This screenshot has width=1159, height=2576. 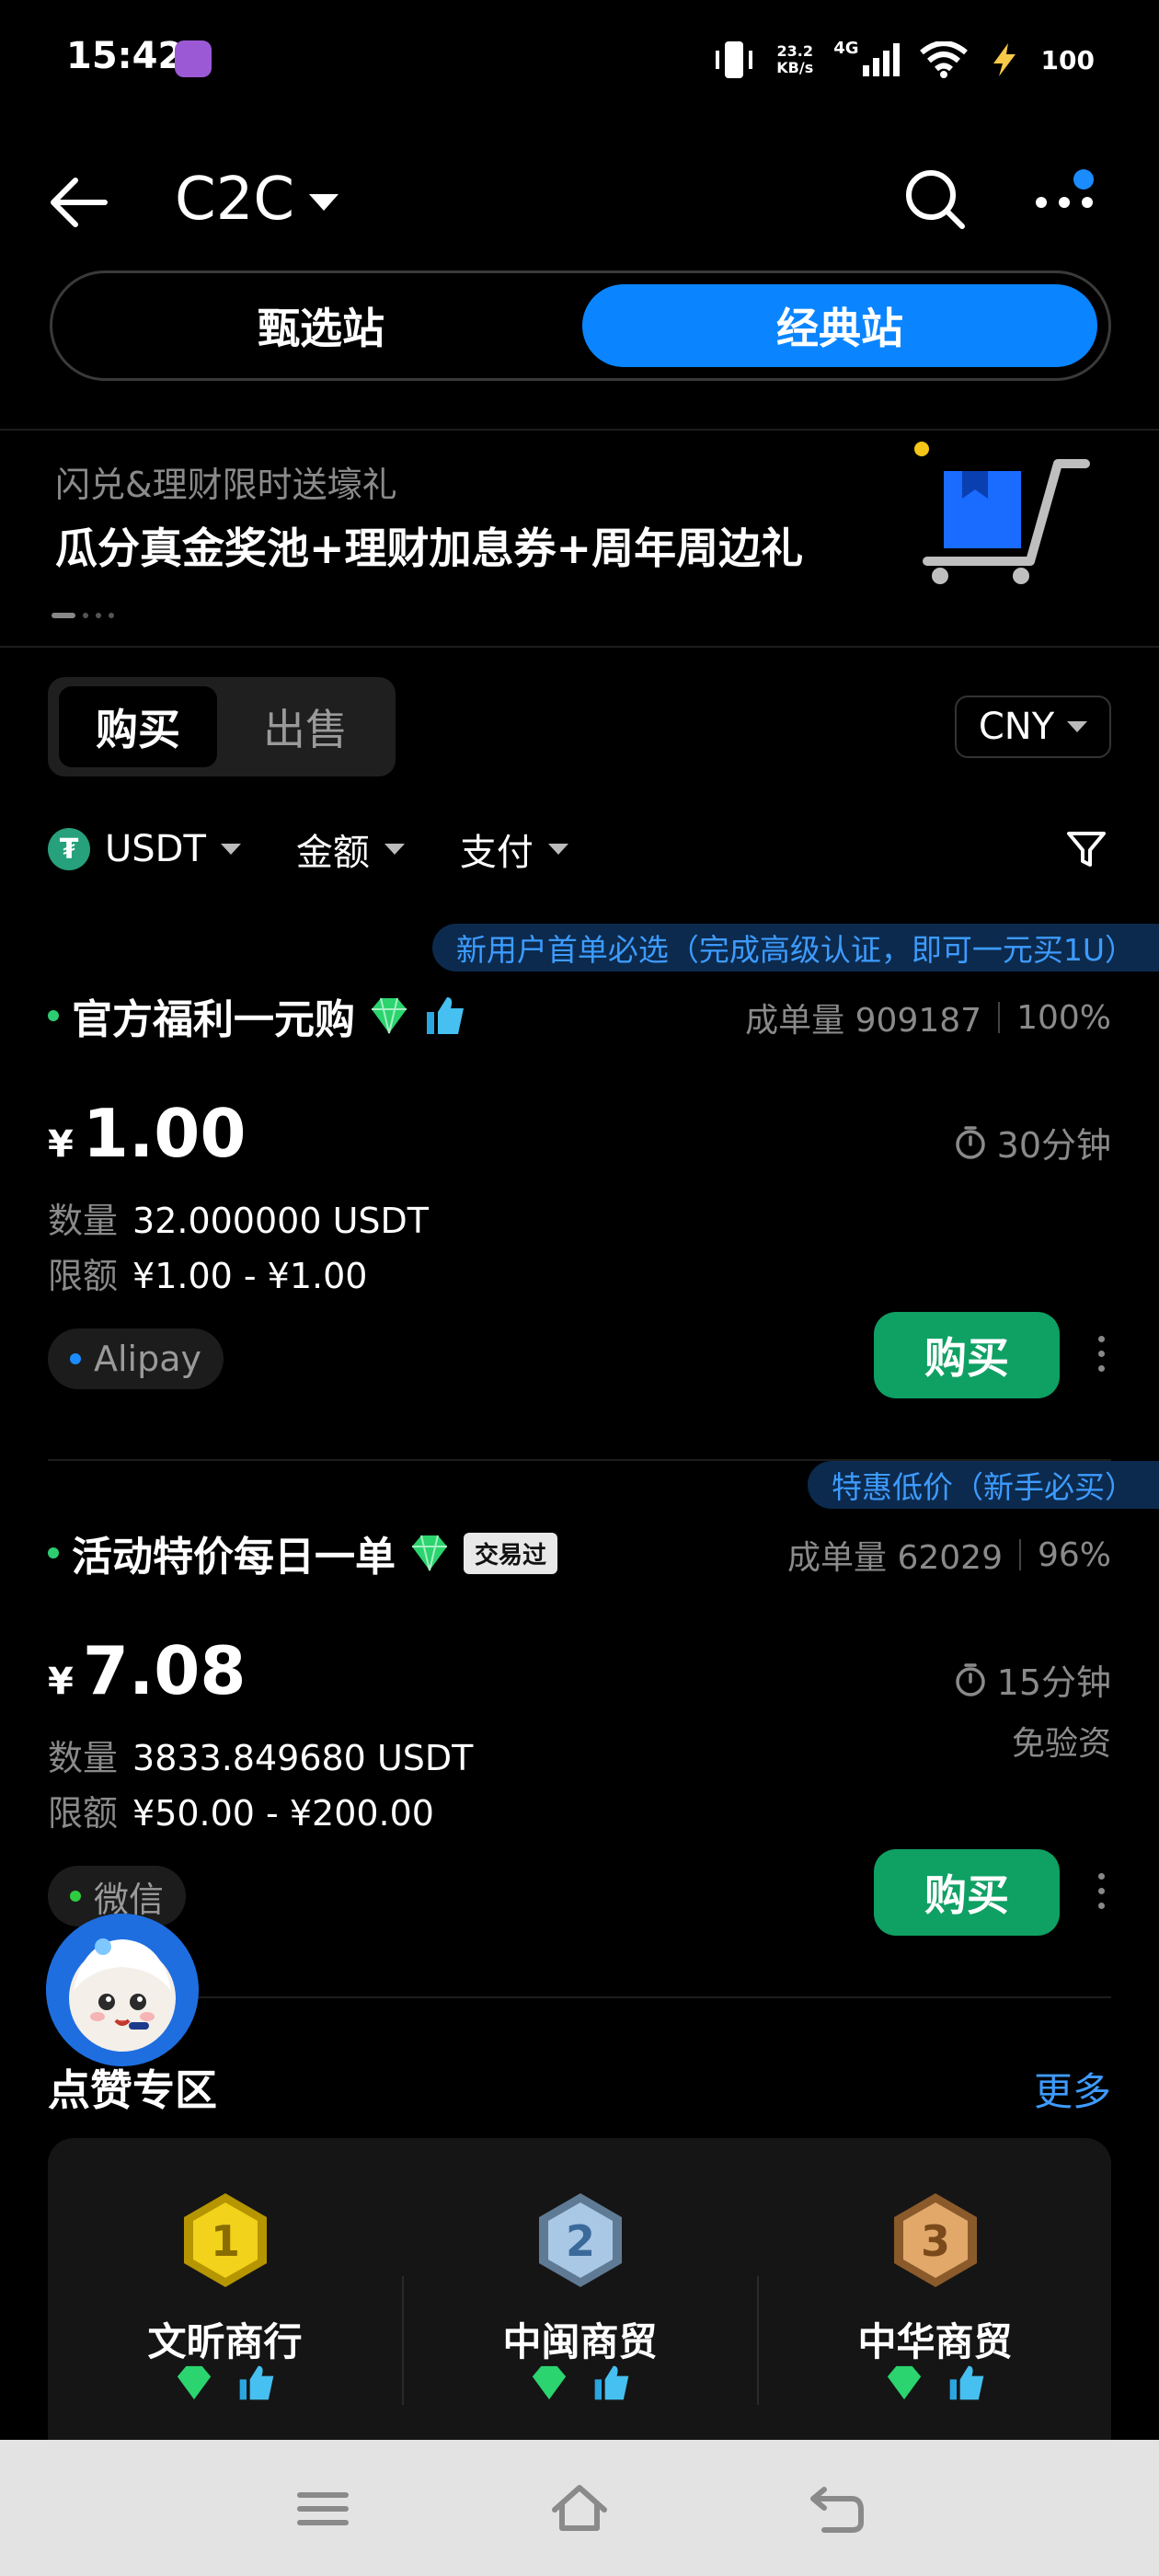 What do you see at coordinates (866, 57) in the screenshot?
I see `signal-icon: 4G` at bounding box center [866, 57].